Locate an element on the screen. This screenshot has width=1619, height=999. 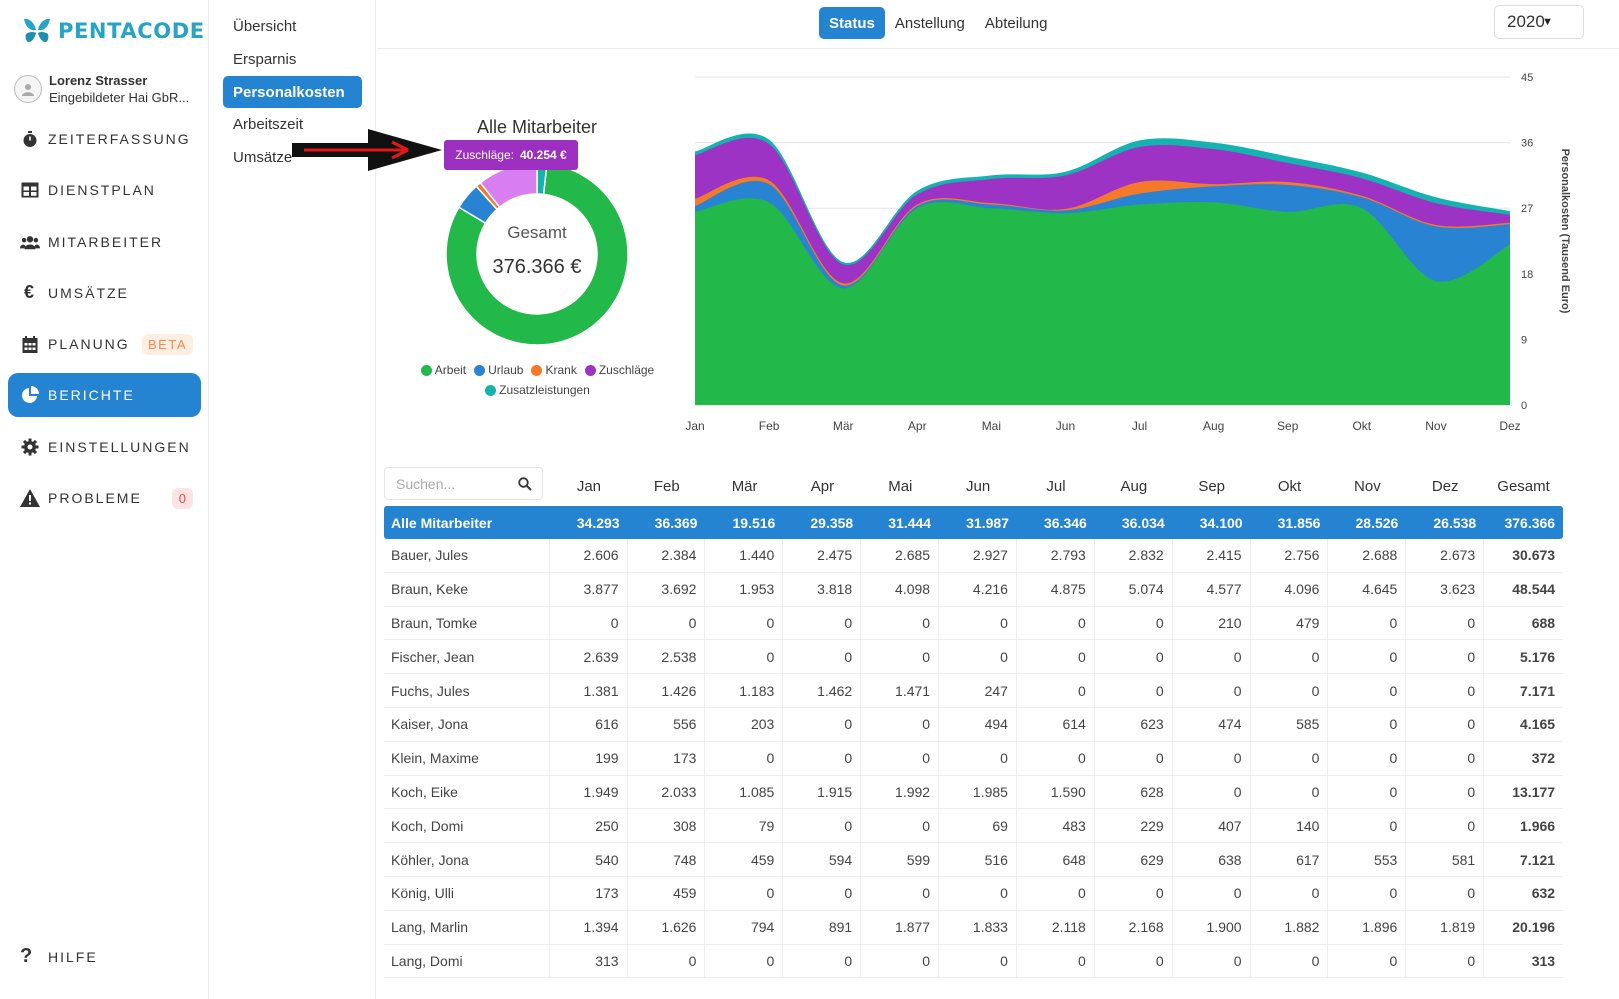
cell-value: 407 is located at coordinates (1212, 826).